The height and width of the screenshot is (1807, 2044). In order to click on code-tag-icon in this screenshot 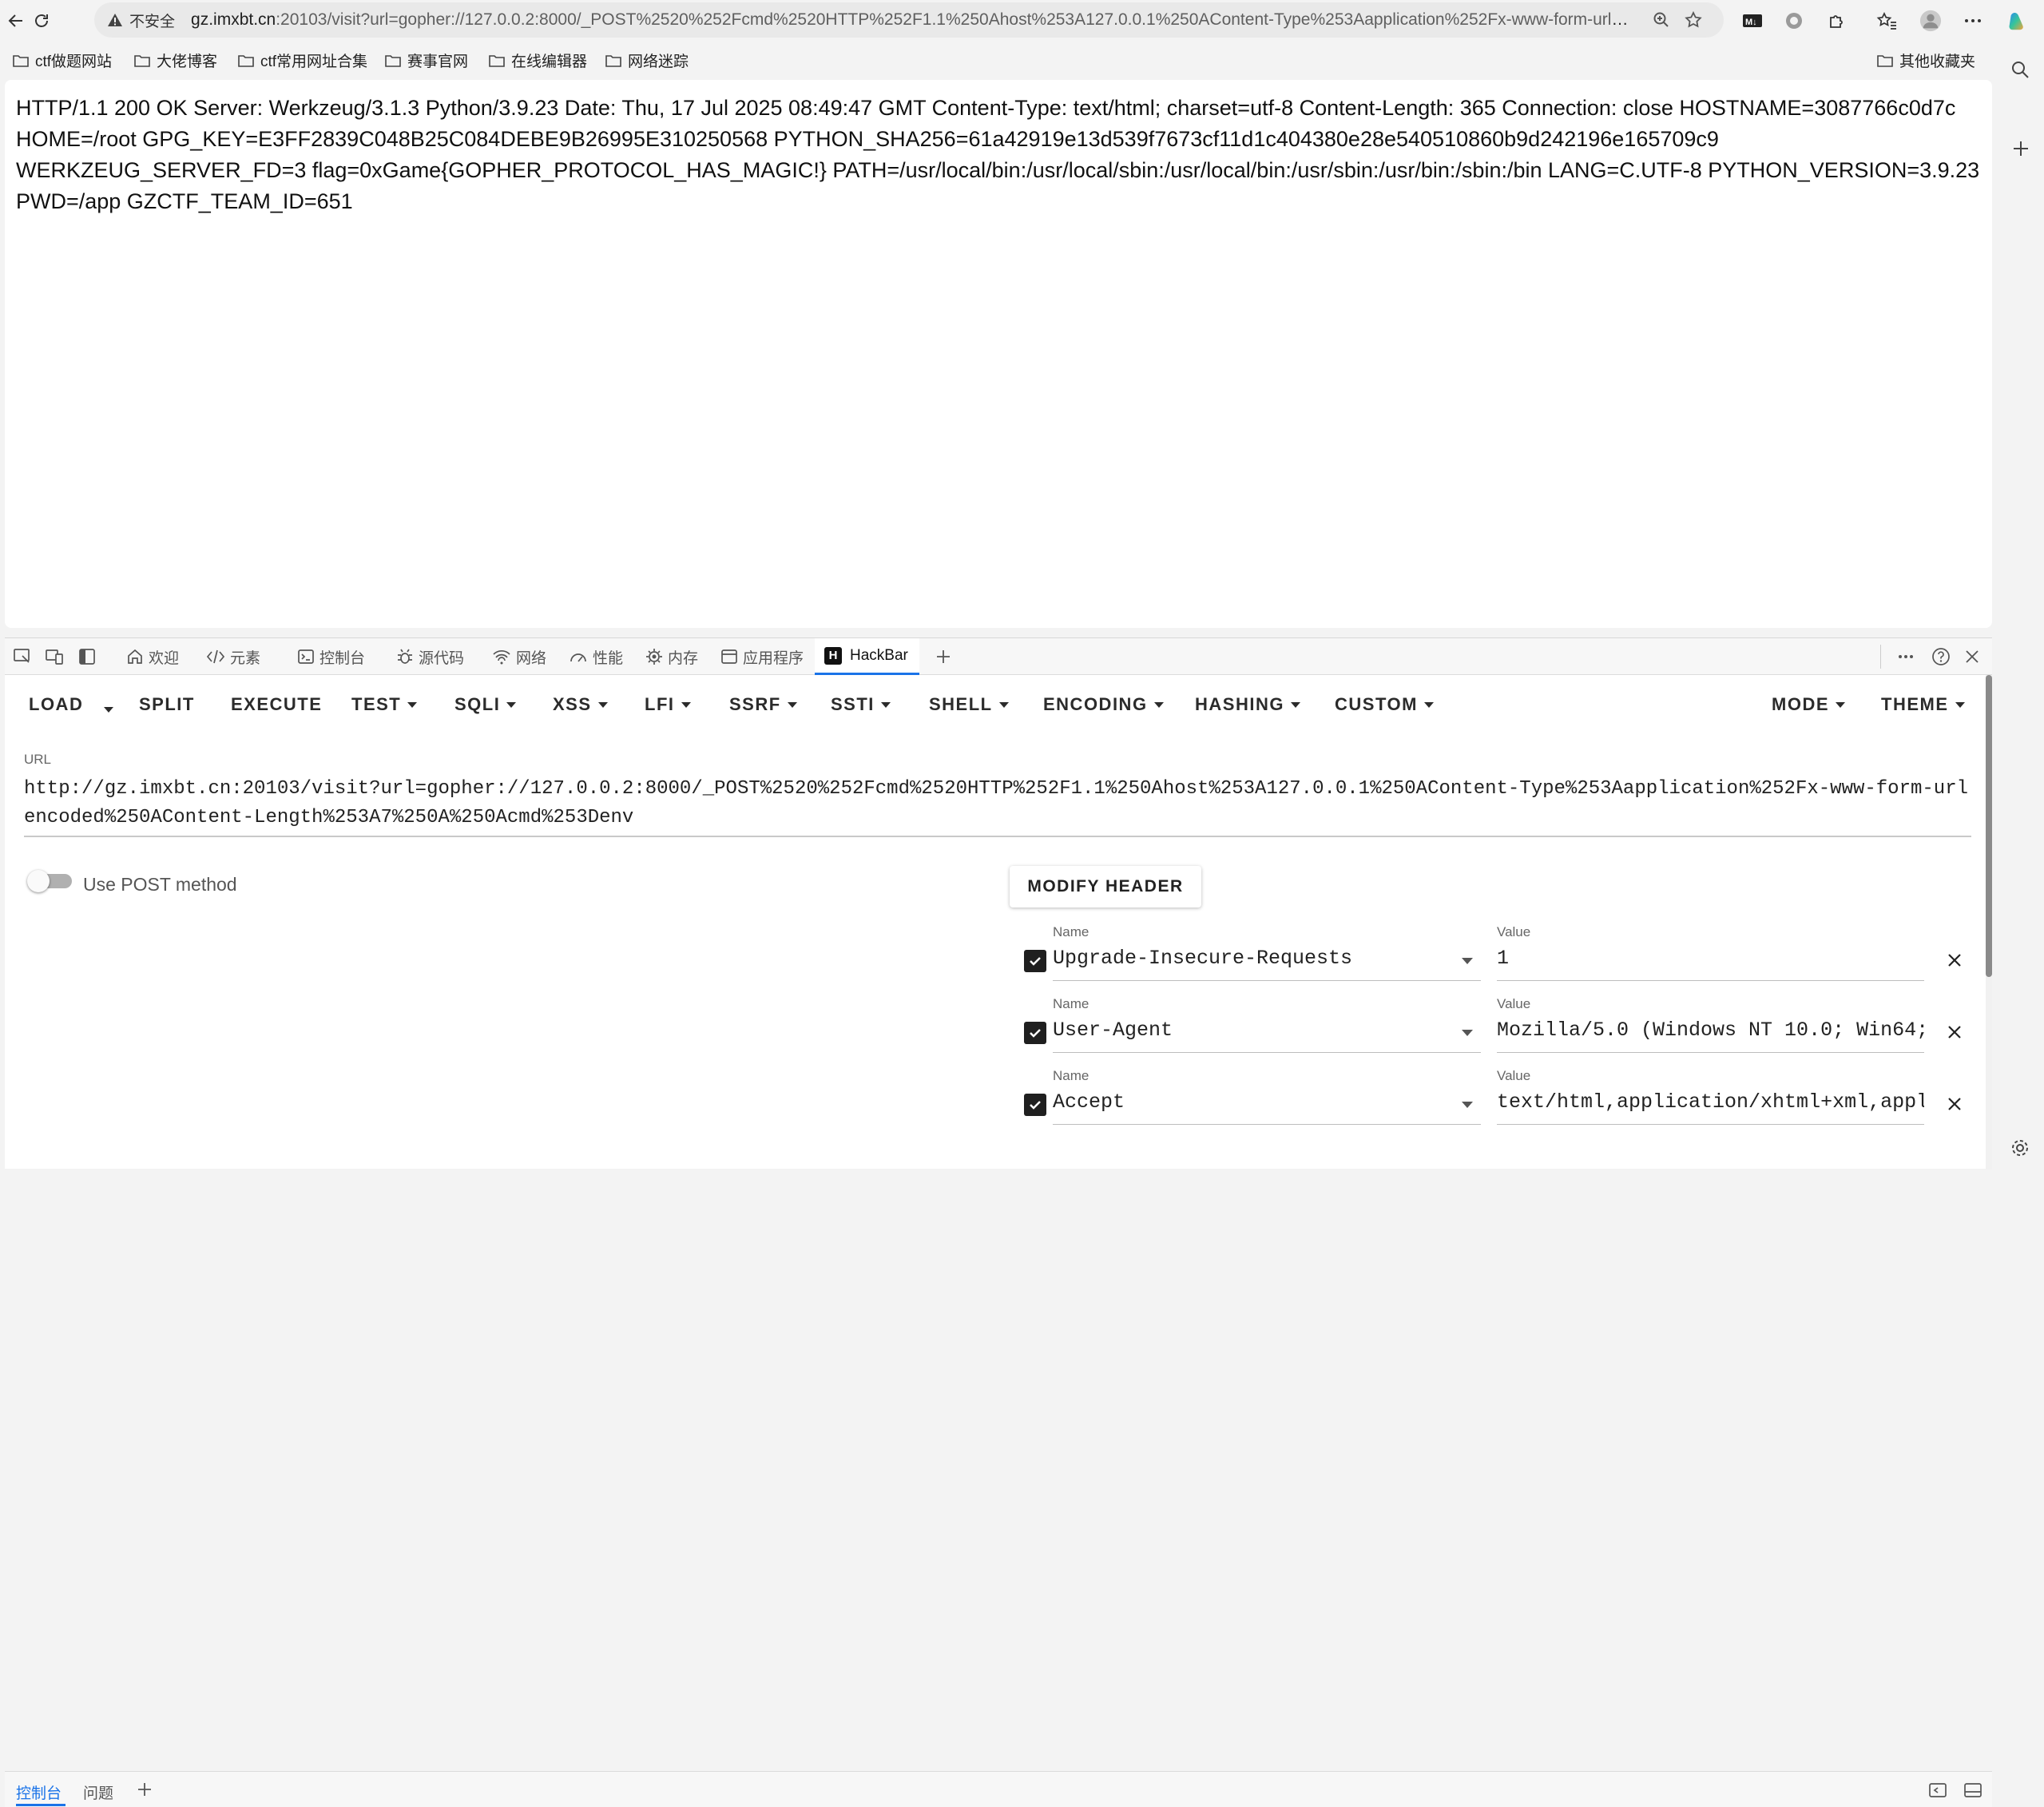, I will do `click(215, 656)`.